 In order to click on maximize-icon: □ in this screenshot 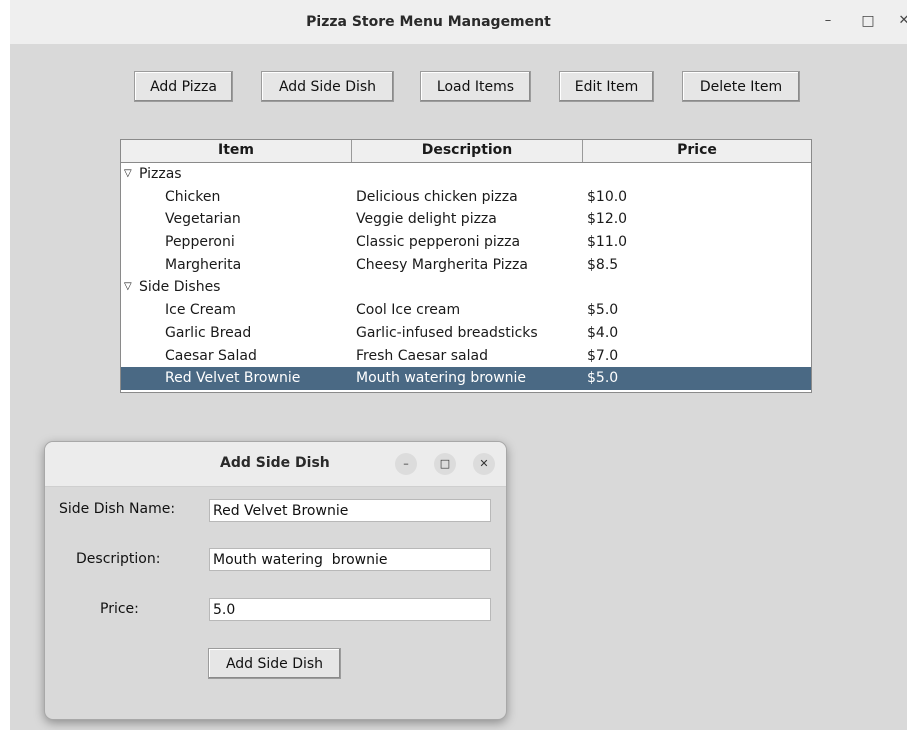, I will do `click(868, 21)`.